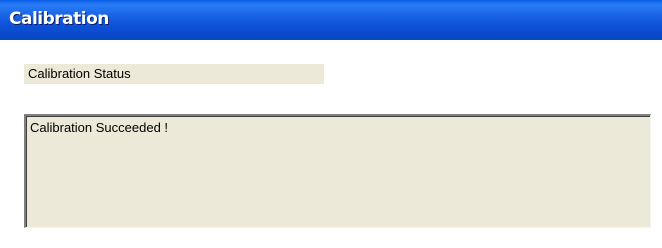 The width and height of the screenshot is (662, 248). What do you see at coordinates (99, 127) in the screenshot?
I see `calibration-status-message: Calibration Succeeded !` at bounding box center [99, 127].